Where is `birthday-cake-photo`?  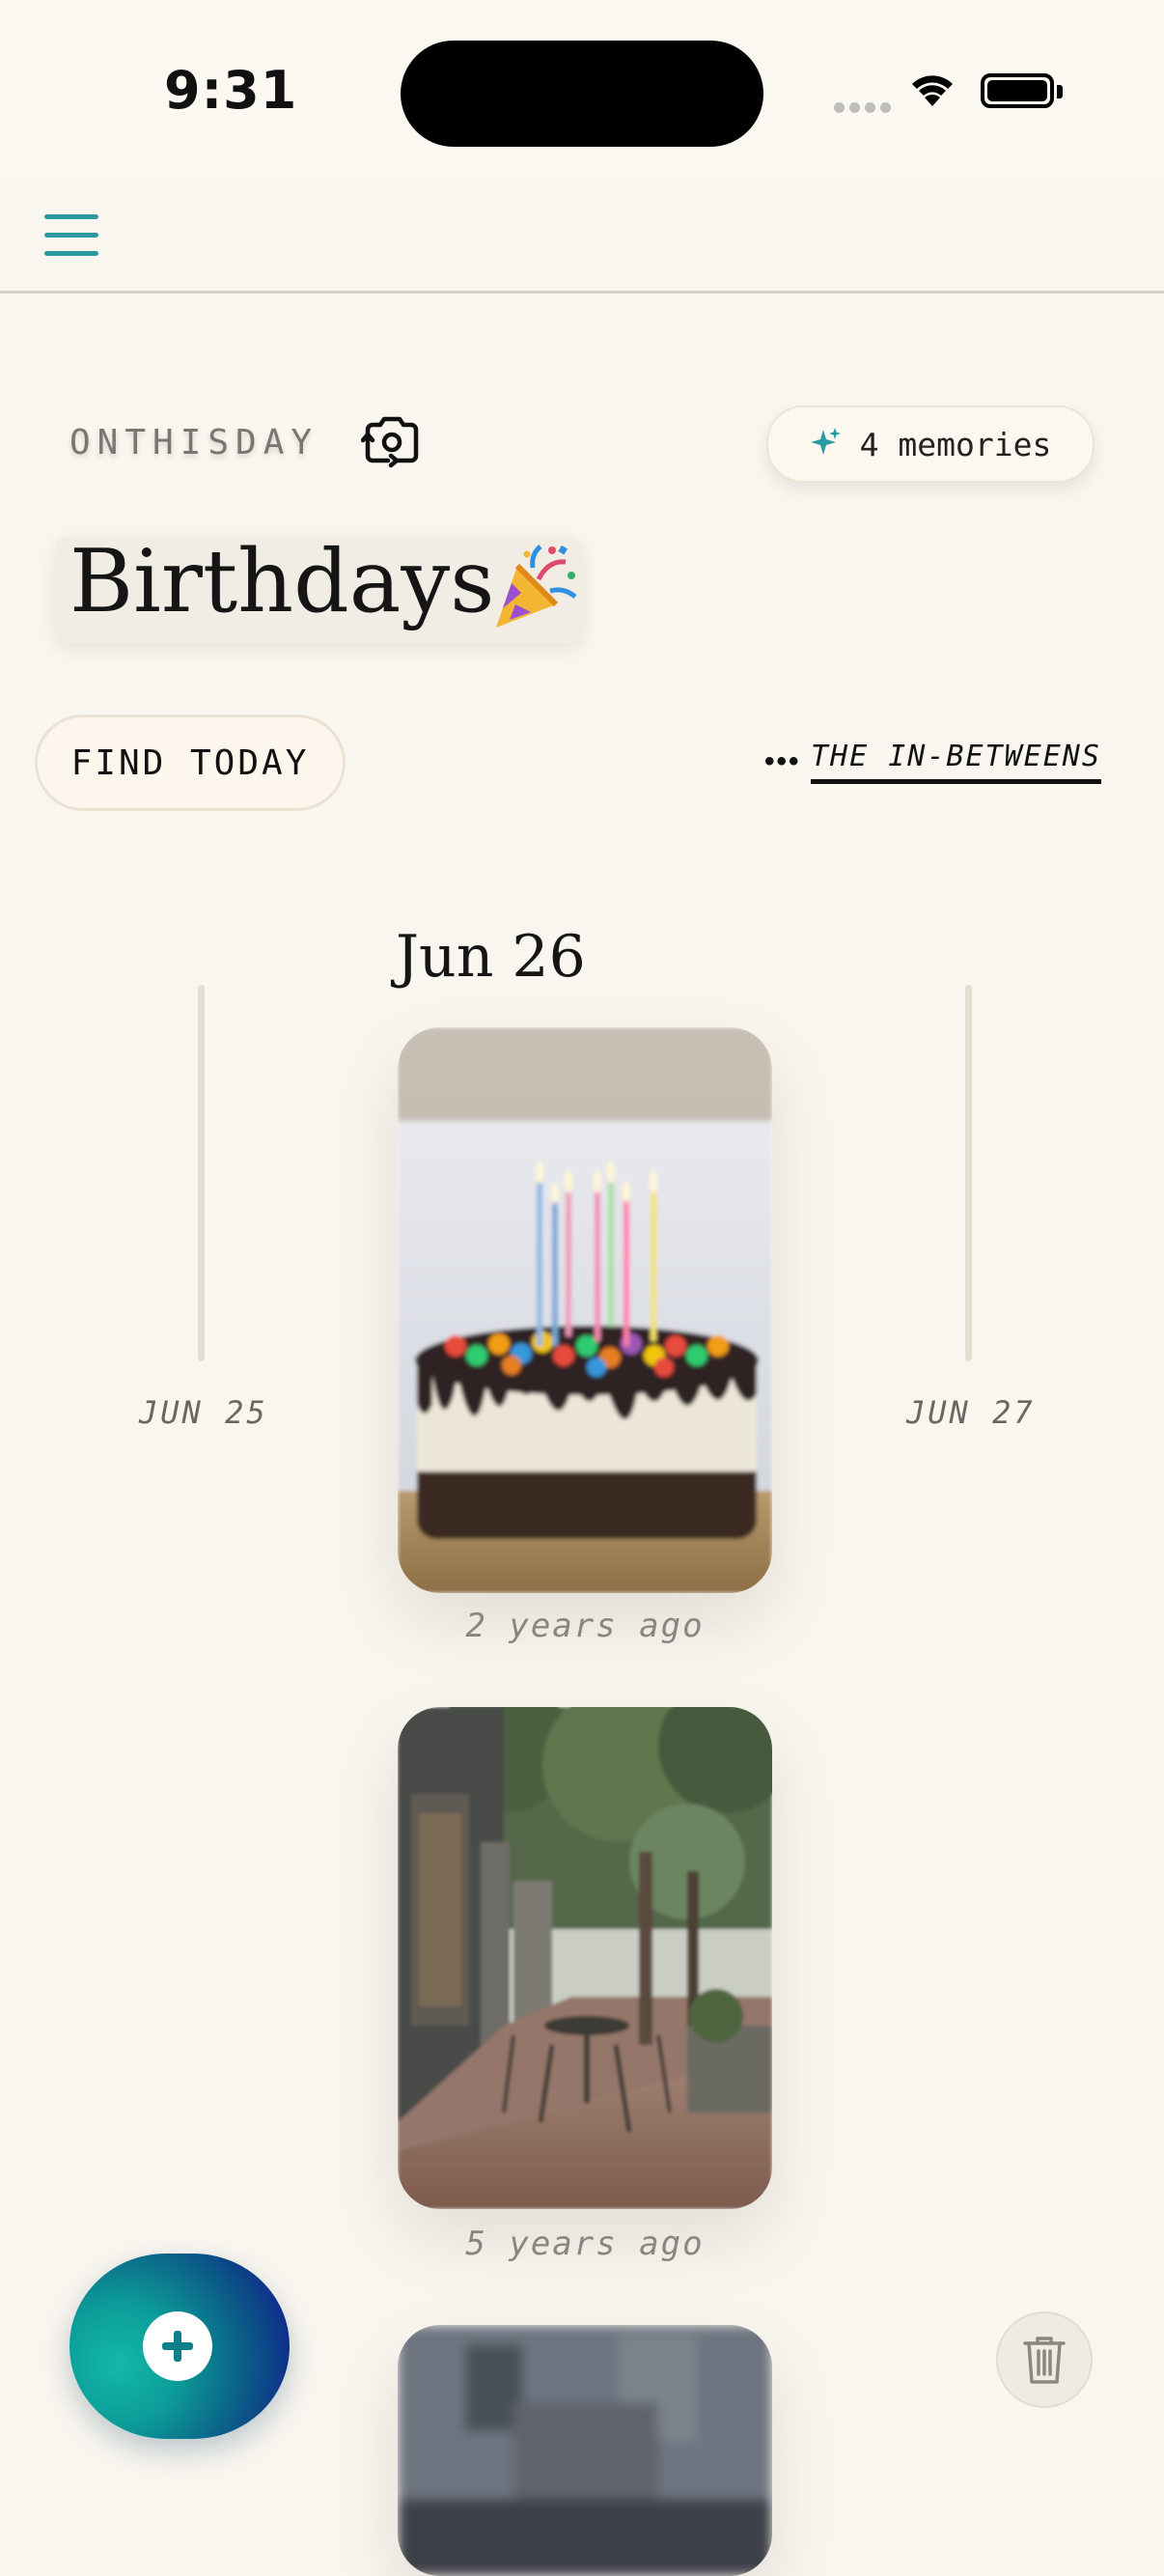 birthday-cake-photo is located at coordinates (585, 1310).